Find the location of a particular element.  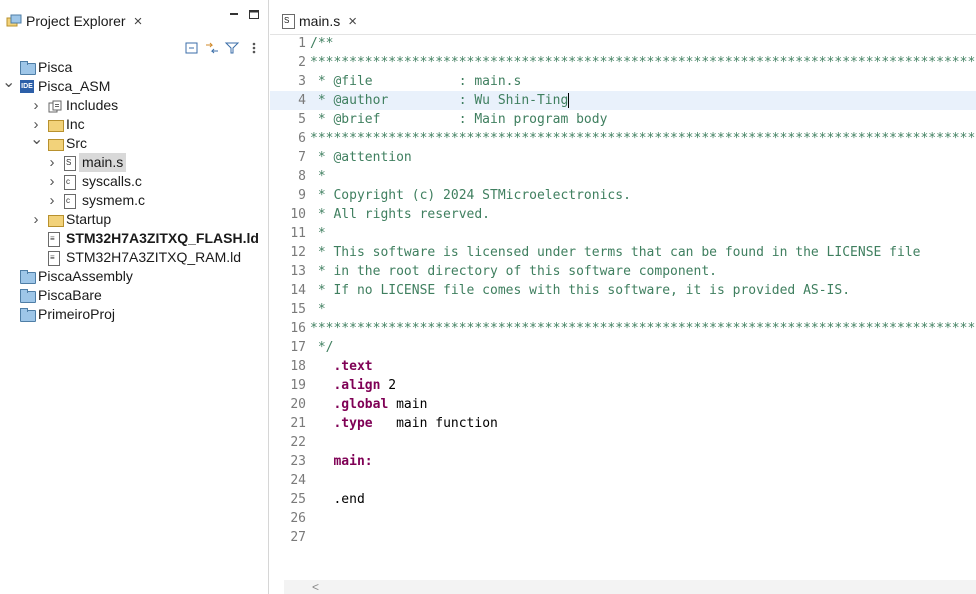

tree-node-piscaassembly: PiscaAssembly is located at coordinates (134, 276).